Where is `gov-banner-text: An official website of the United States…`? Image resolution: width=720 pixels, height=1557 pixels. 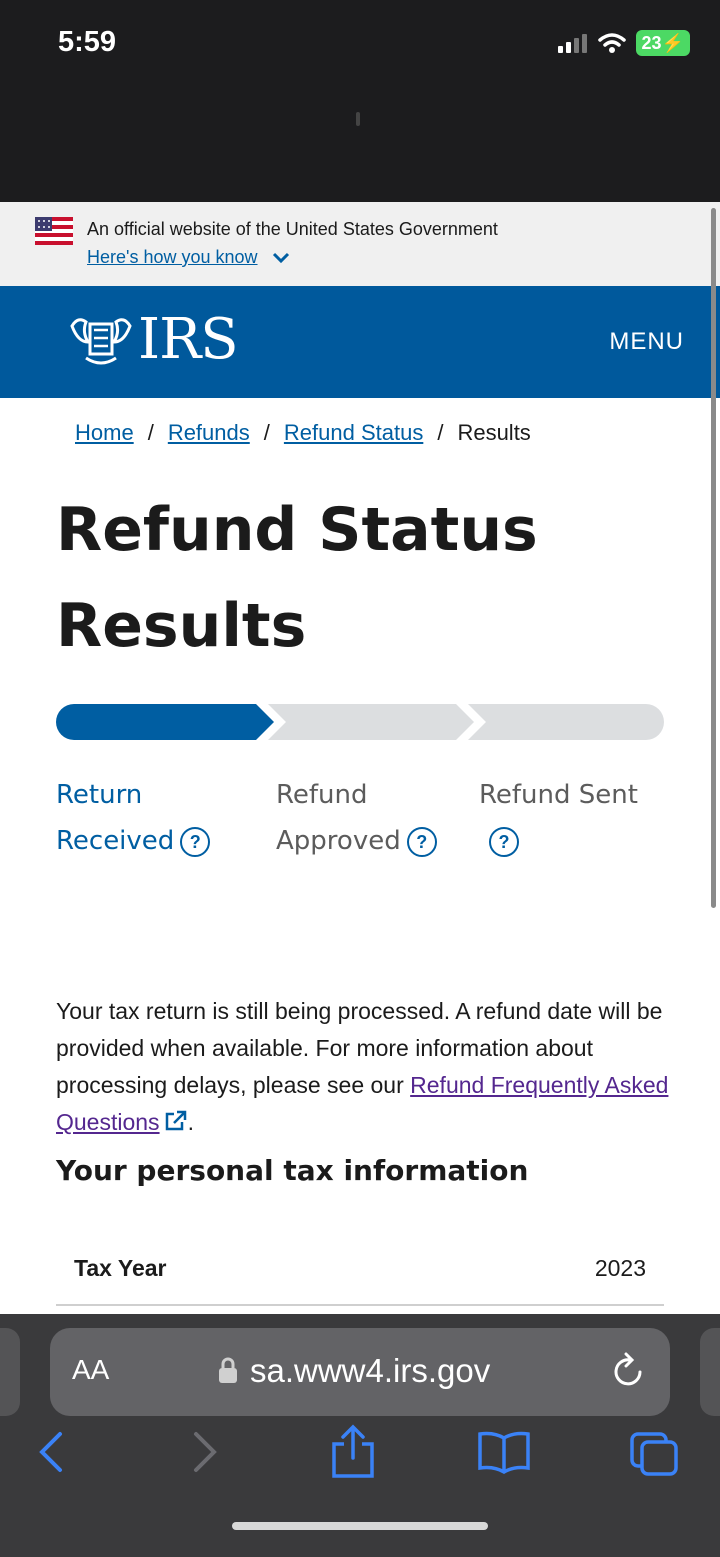 gov-banner-text: An official website of the United States… is located at coordinates (292, 229).